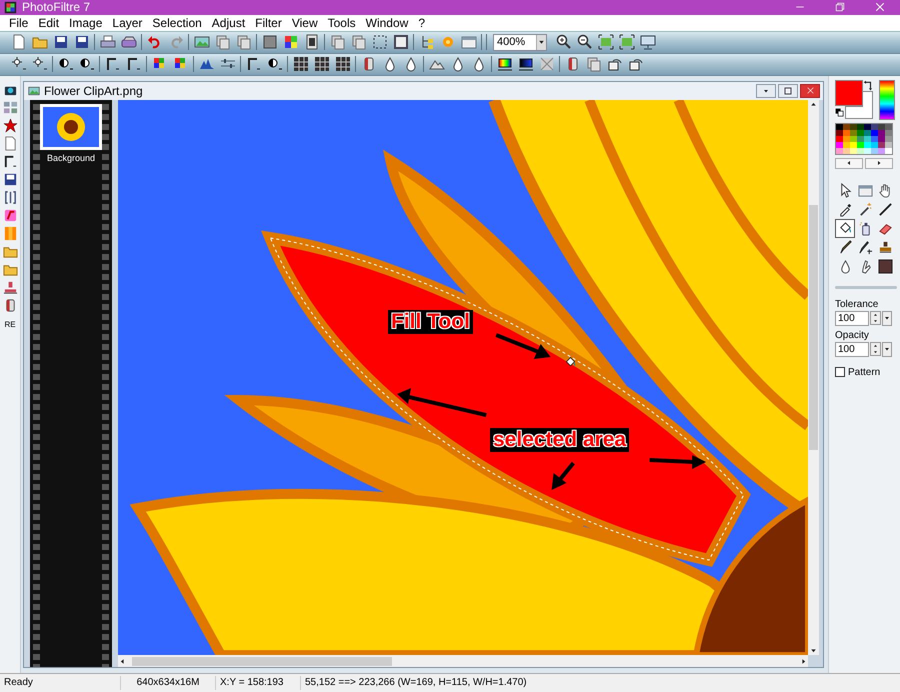 Image resolution: width=900 pixels, height=692 pixels. Describe the element at coordinates (10, 287) in the screenshot. I see `ink-stamp-icon` at that location.